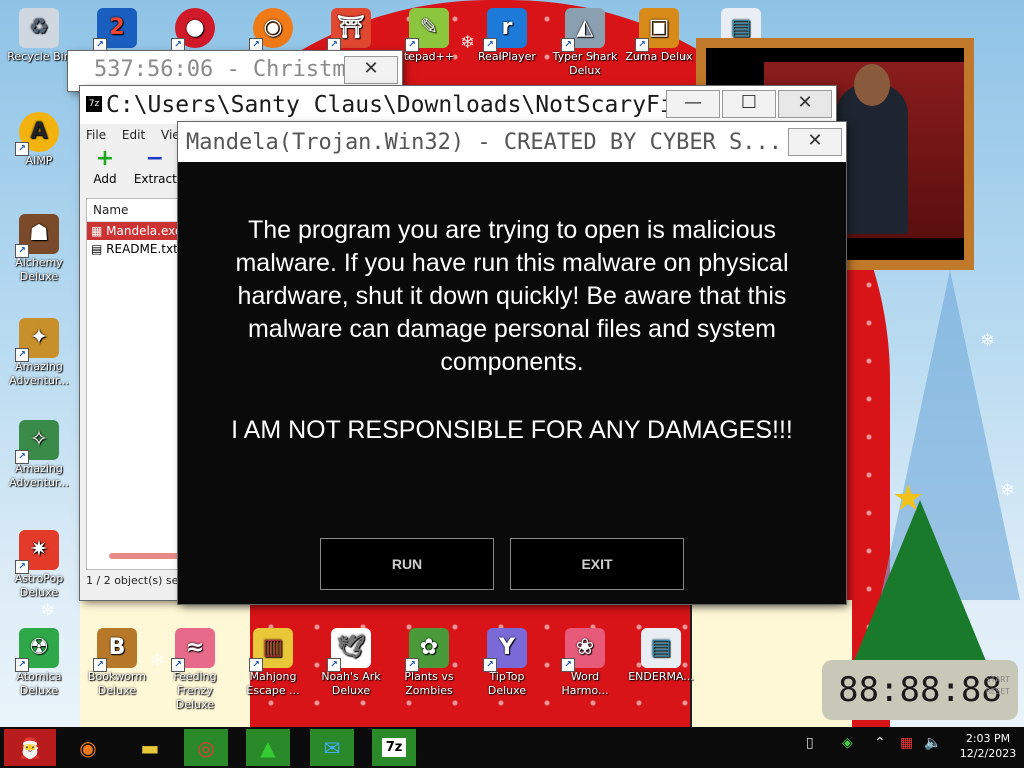  What do you see at coordinates (585, 43) in the screenshot?
I see `desktop-icon-typer-shark: ◭ ↗ Typer Shark Delux` at bounding box center [585, 43].